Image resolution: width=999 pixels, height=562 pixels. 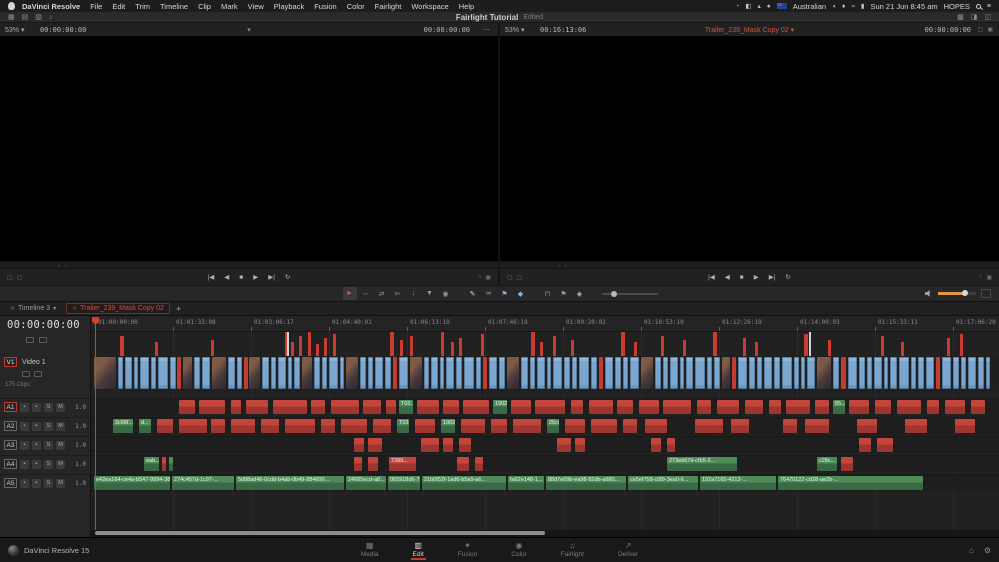 I want to click on stop-button: ■, so click(x=742, y=277).